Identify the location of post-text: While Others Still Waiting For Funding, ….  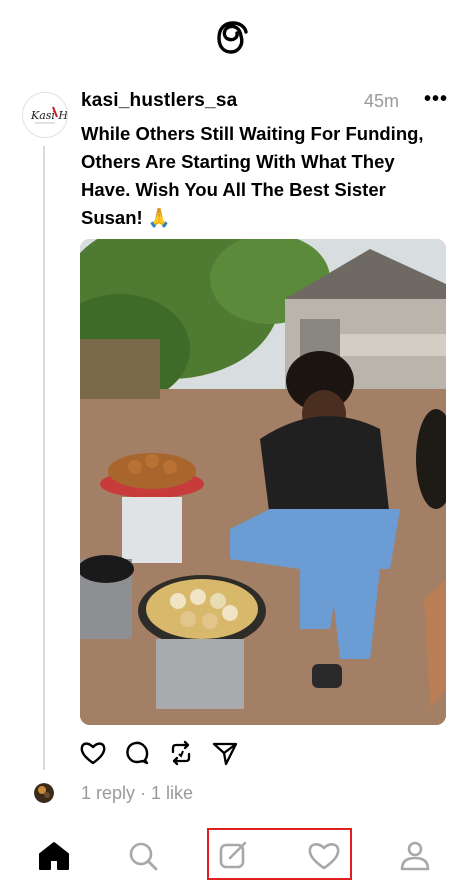
(252, 175).